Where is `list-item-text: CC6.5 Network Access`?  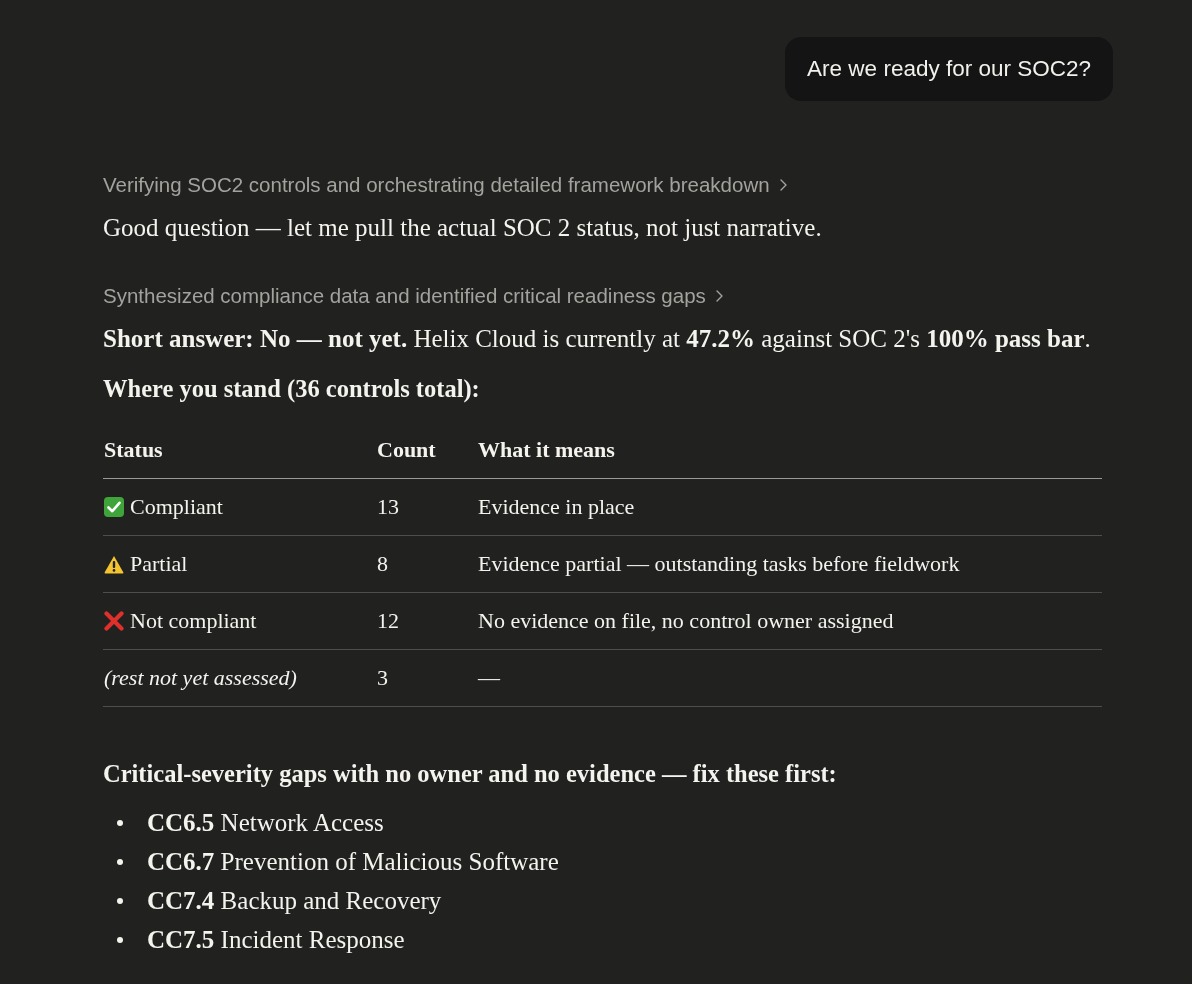
list-item-text: CC6.5 Network Access is located at coordinates (265, 822).